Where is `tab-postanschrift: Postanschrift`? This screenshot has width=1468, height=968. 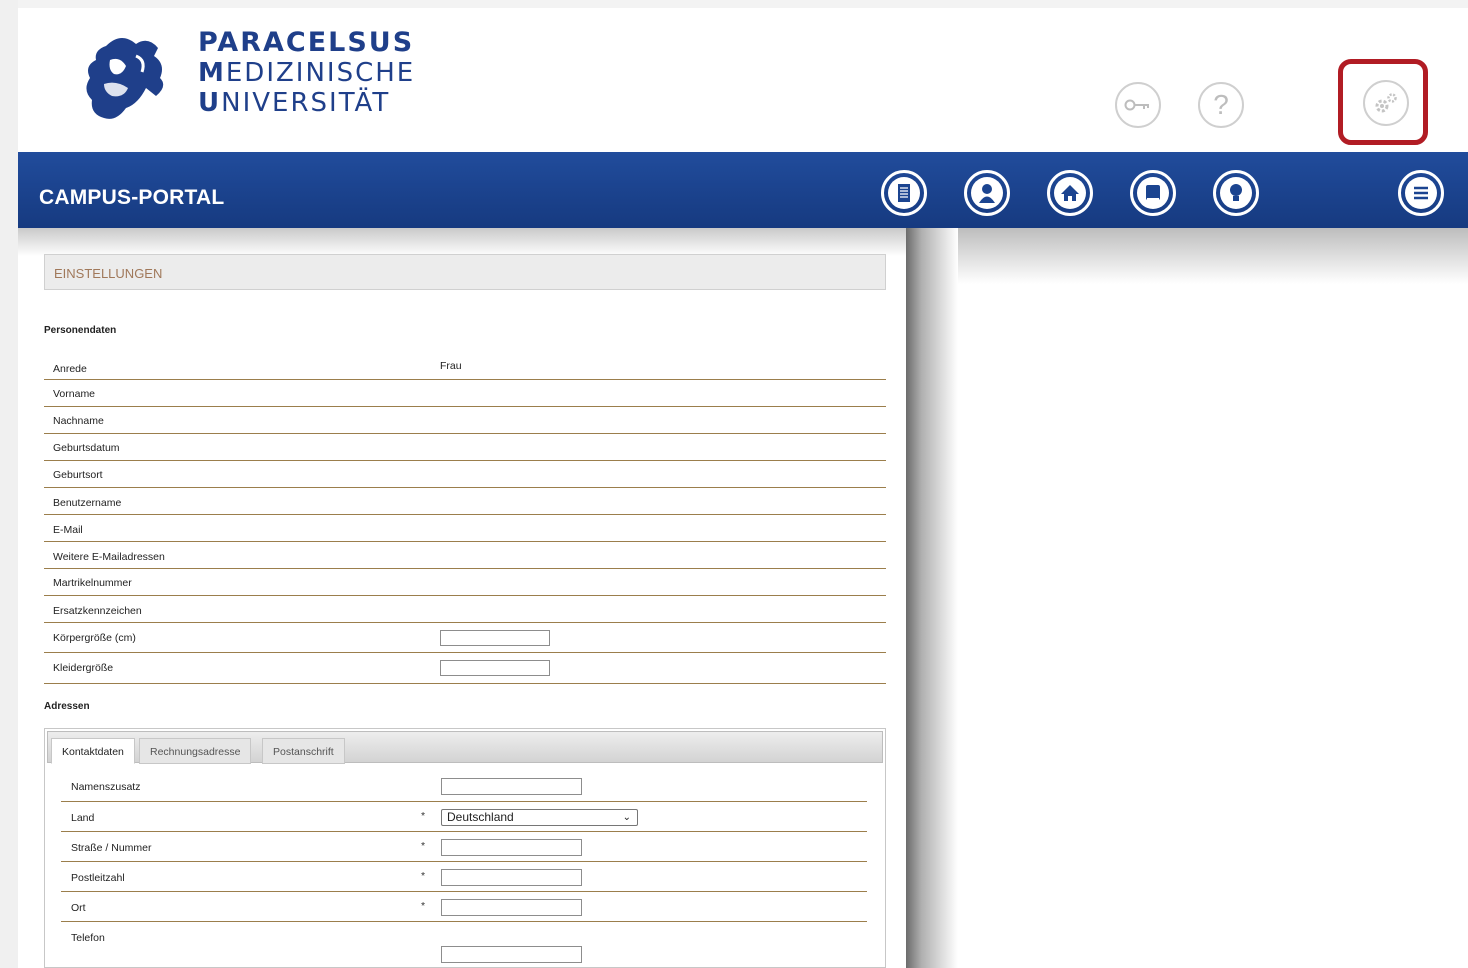
tab-postanschrift: Postanschrift is located at coordinates (303, 751).